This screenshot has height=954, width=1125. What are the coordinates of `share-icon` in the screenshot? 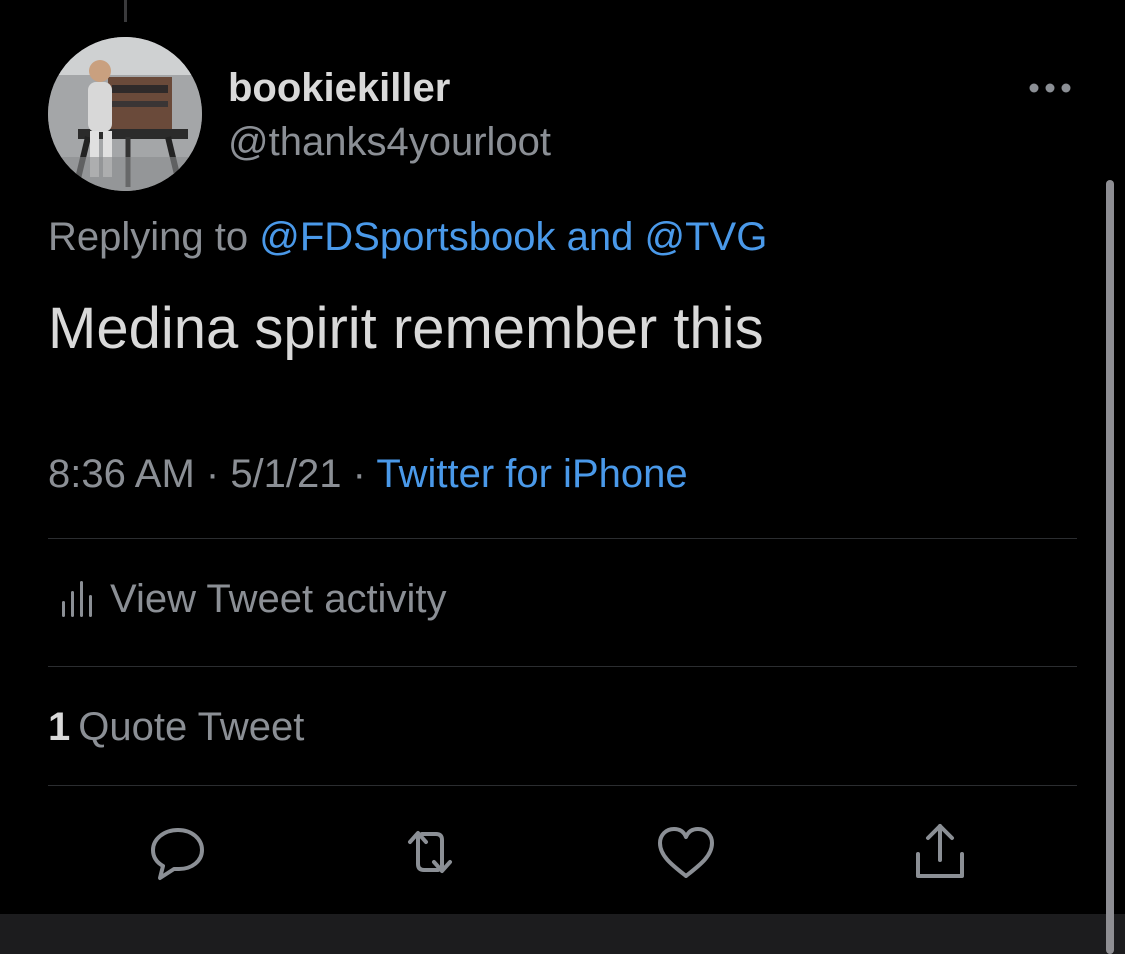 It's located at (940, 851).